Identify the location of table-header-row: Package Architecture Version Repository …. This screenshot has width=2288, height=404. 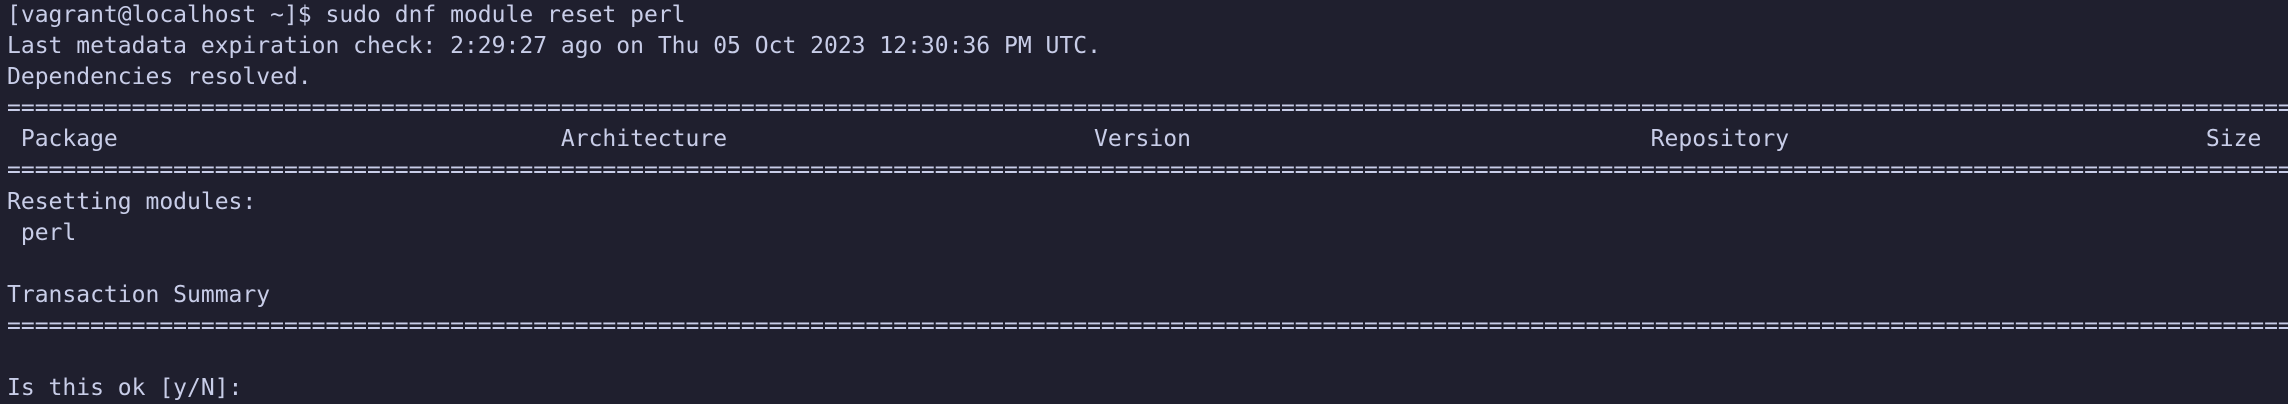
(1147, 139).